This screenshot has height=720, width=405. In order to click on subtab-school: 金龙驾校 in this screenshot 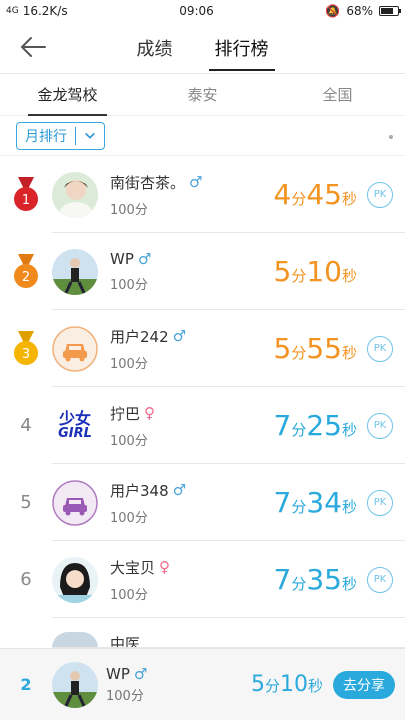, I will do `click(67, 95)`.